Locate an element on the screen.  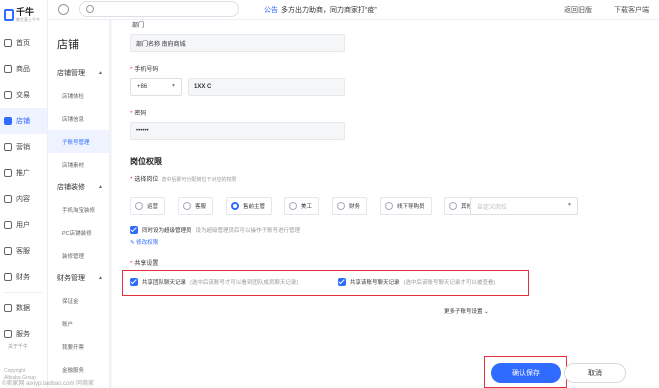
sidebar-item-6: 内容 is located at coordinates (23, 199).